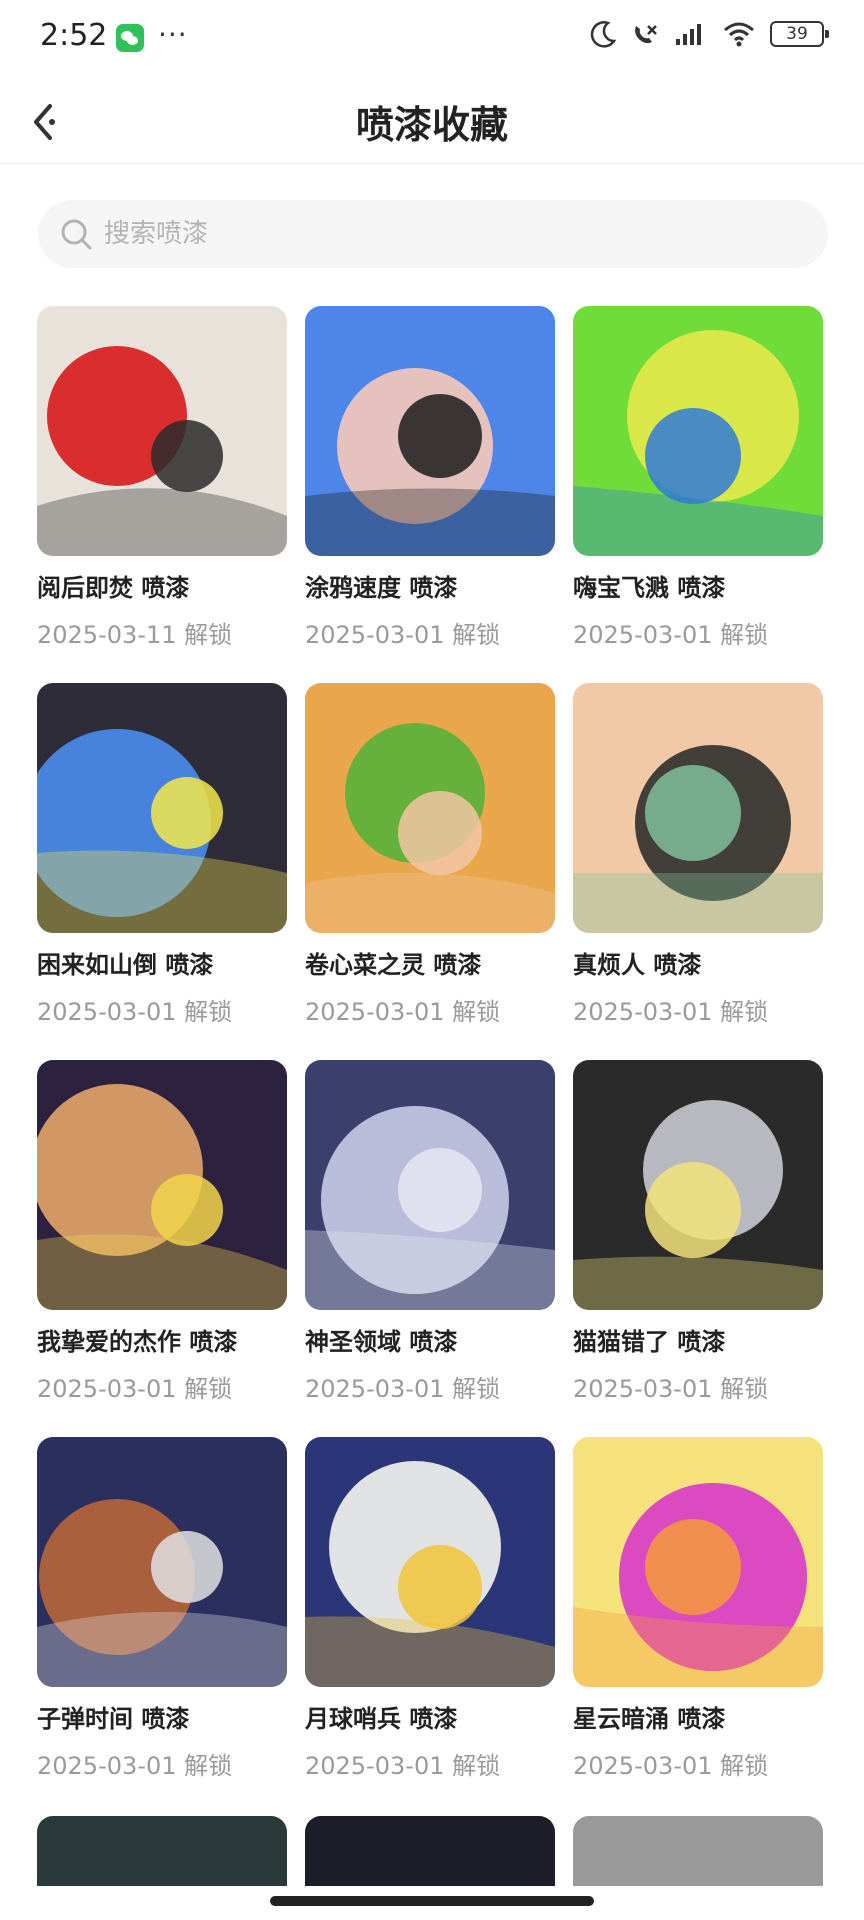 The width and height of the screenshot is (864, 1920). I want to click on moon-icon, so click(603, 34).